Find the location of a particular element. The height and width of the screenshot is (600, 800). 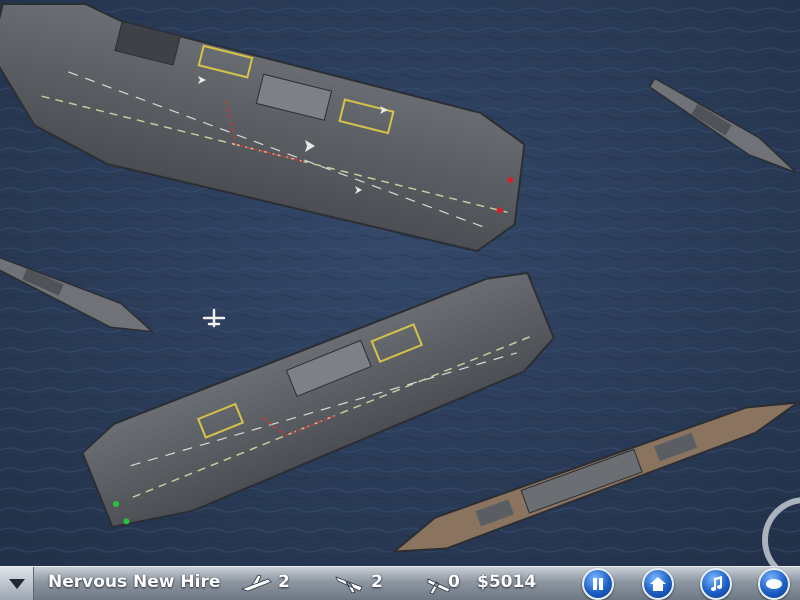

music-button is located at coordinates (716, 584).